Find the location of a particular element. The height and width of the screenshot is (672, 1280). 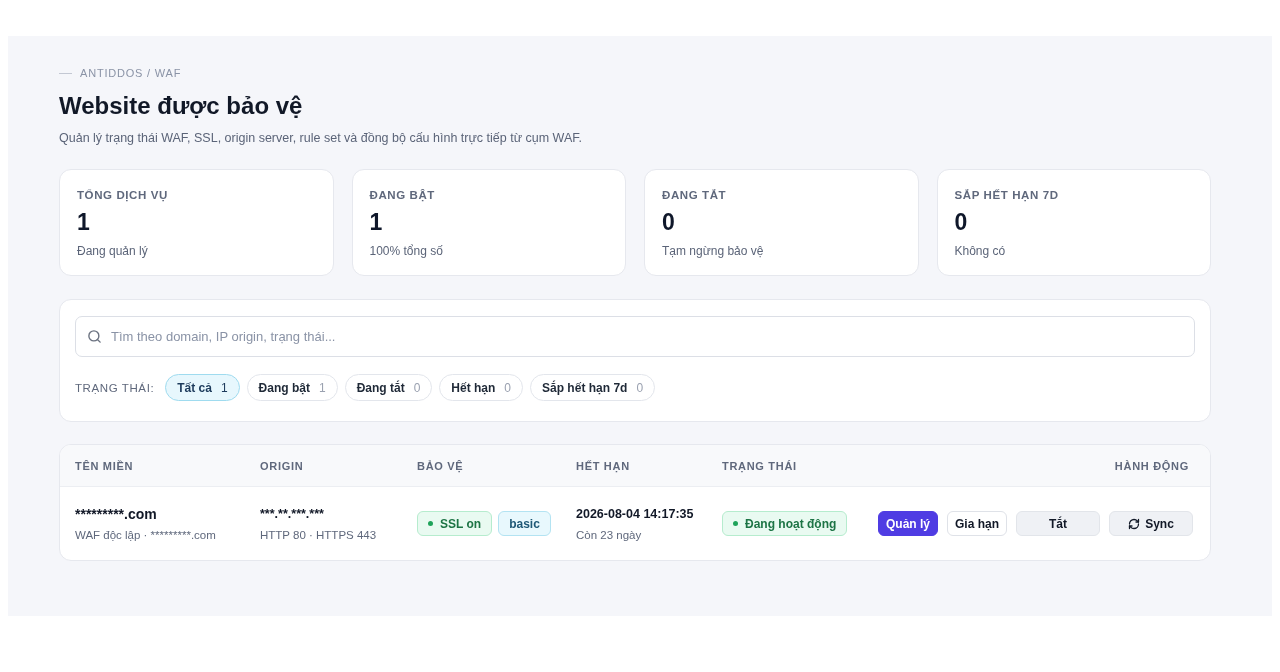

filter-chip: Sắp hết hạn 7d 0 is located at coordinates (593, 387).